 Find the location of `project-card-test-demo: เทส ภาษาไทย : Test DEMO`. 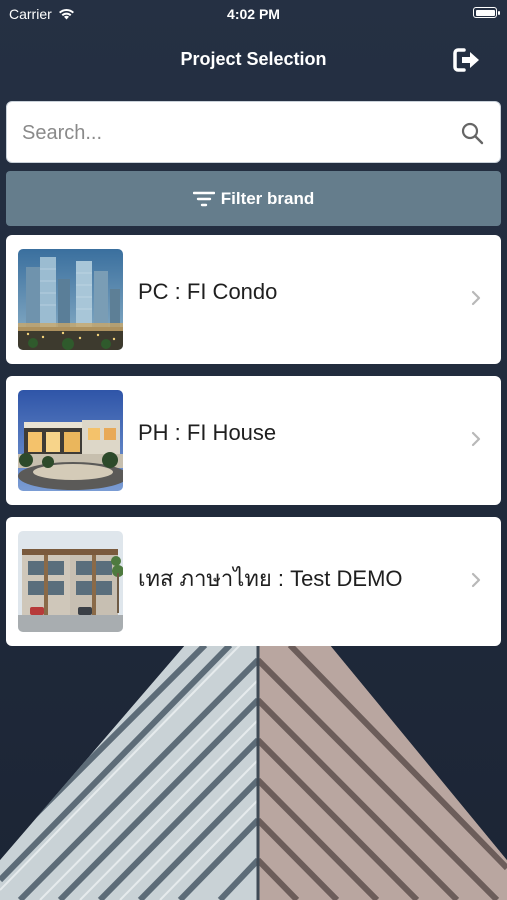

project-card-test-demo: เทส ภาษาไทย : Test DEMO is located at coordinates (253, 581).